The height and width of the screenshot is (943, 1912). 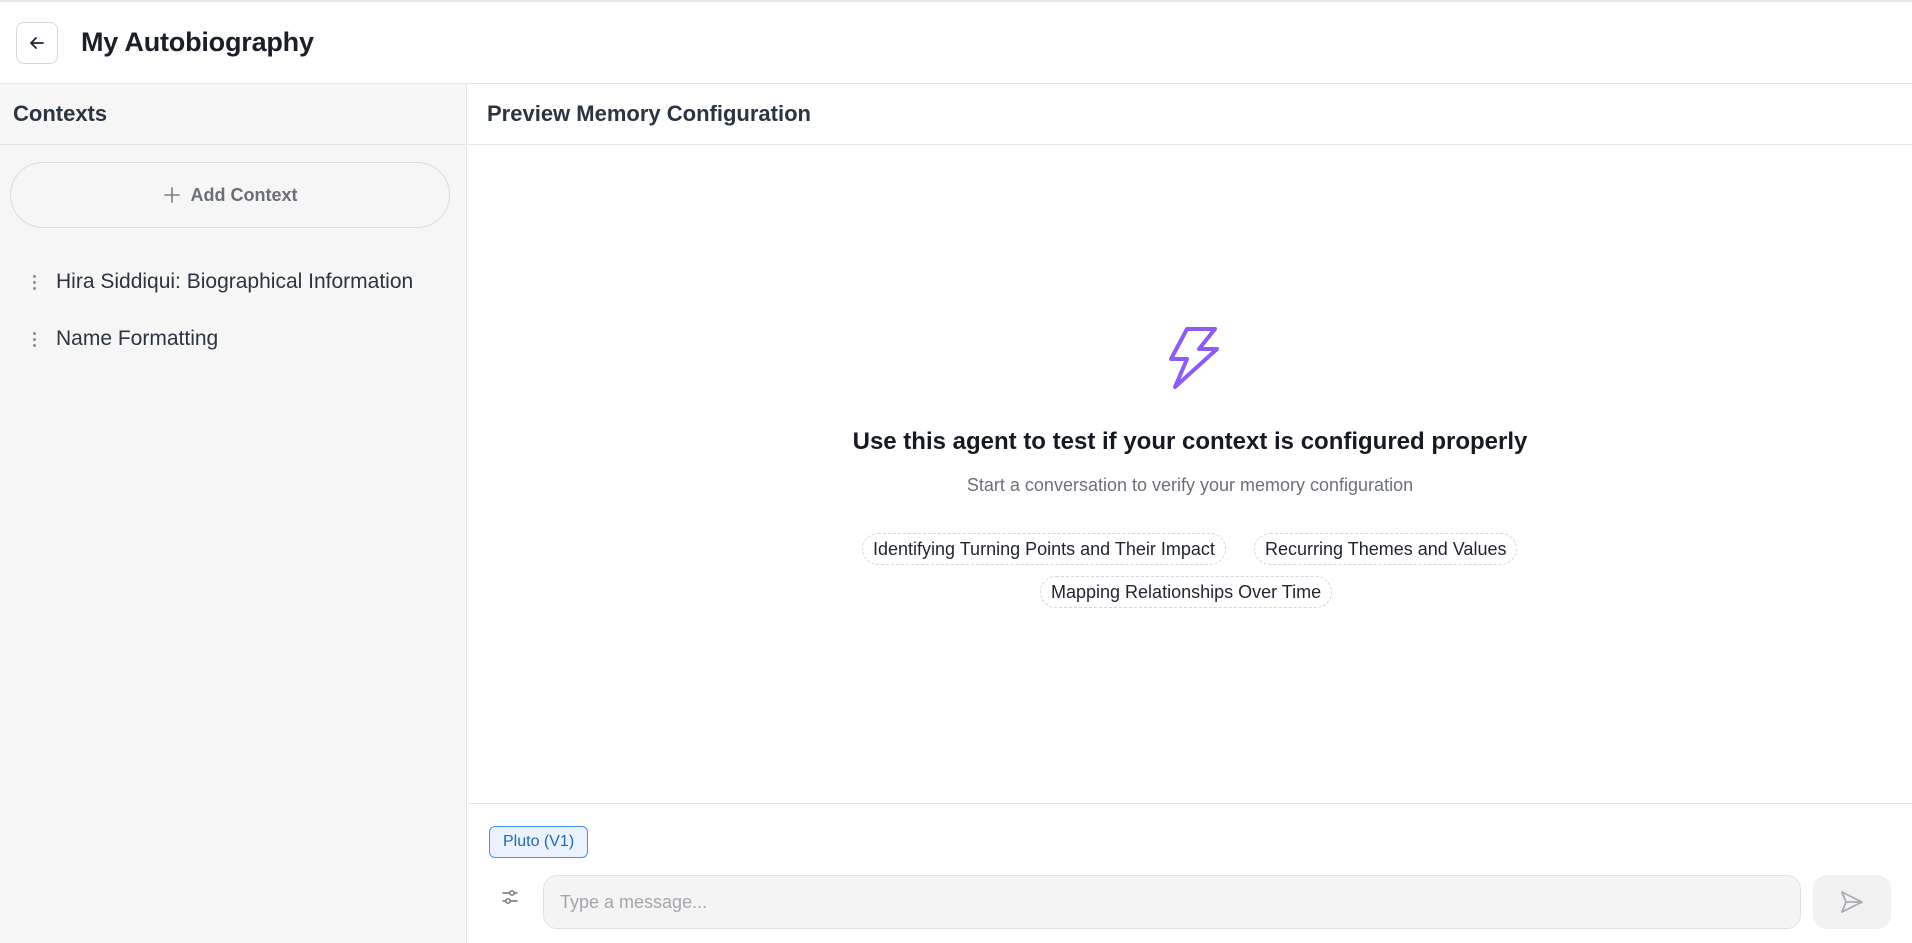 I want to click on main-title: Preview Memory Configuration, so click(x=649, y=113).